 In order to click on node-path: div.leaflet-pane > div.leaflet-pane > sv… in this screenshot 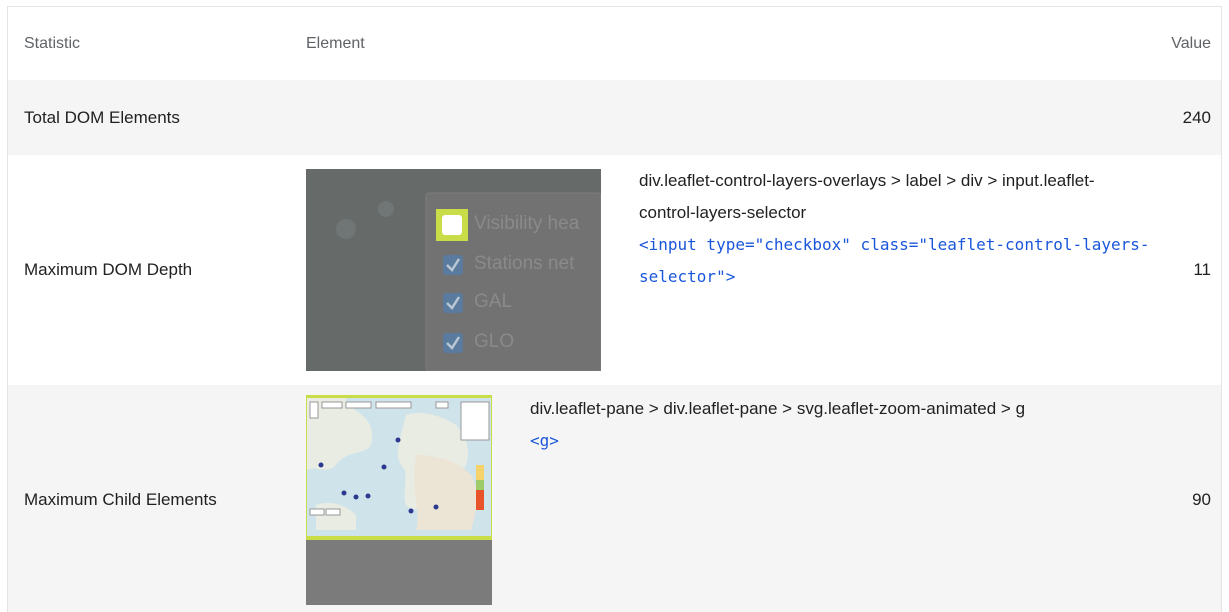, I will do `click(778, 408)`.